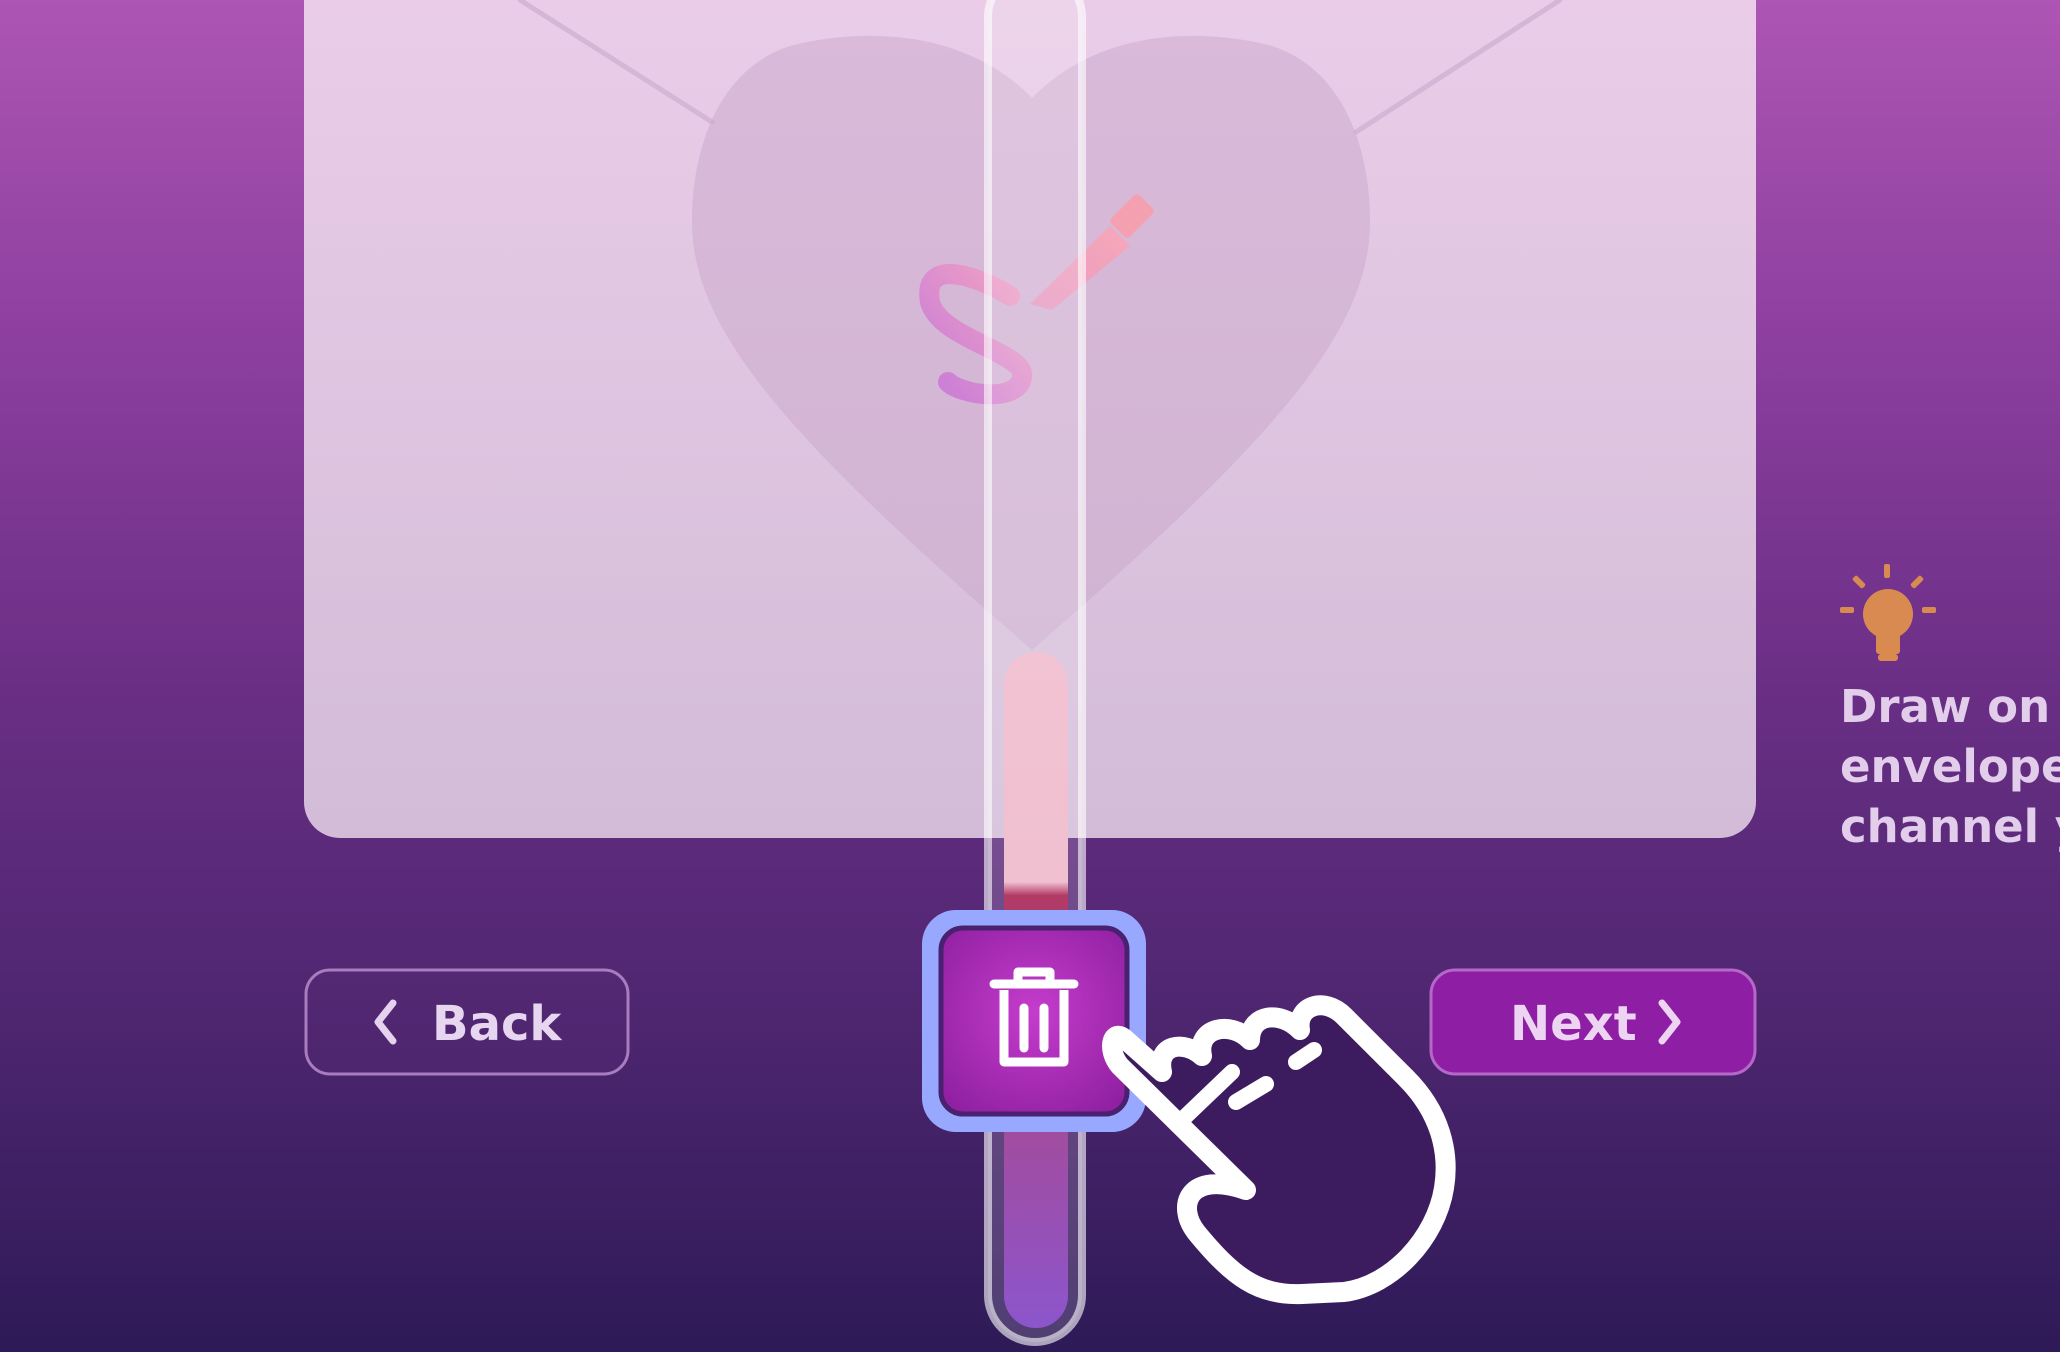  I want to click on tip-line-3: channel y, so click(1950, 826).